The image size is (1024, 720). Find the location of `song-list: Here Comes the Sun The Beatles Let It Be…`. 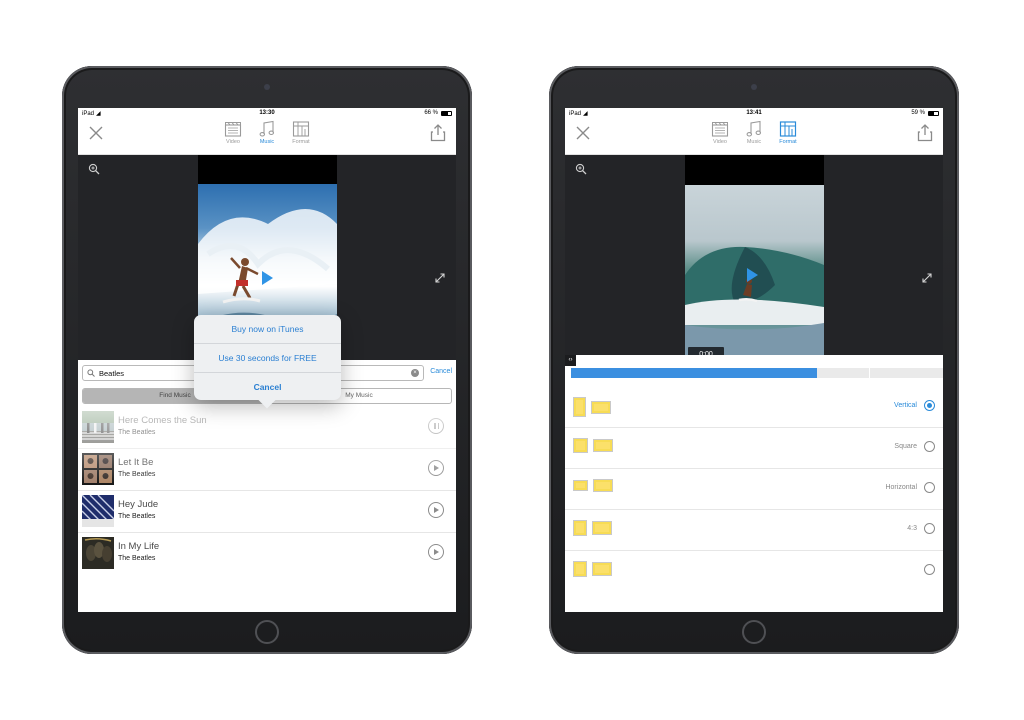

song-list: Here Comes the Sun The Beatles Let It Be… is located at coordinates (267, 490).